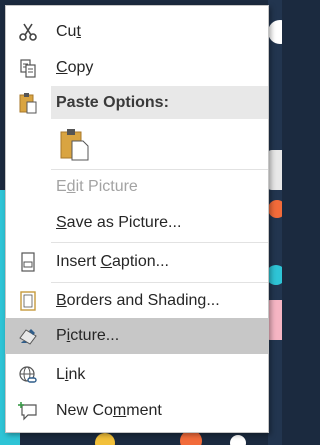 This screenshot has height=445, width=320. What do you see at coordinates (27, 411) in the screenshot?
I see `new-comment-icon` at bounding box center [27, 411].